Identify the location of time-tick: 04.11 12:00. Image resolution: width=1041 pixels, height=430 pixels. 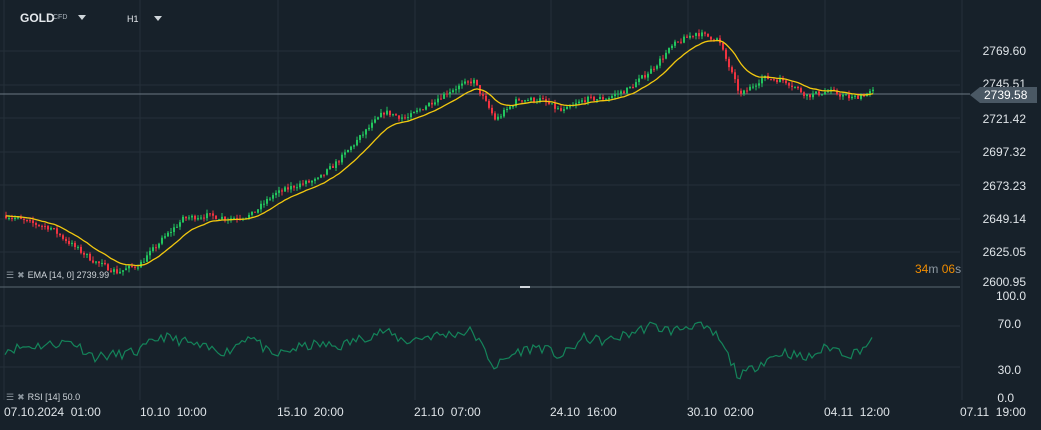
(857, 412).